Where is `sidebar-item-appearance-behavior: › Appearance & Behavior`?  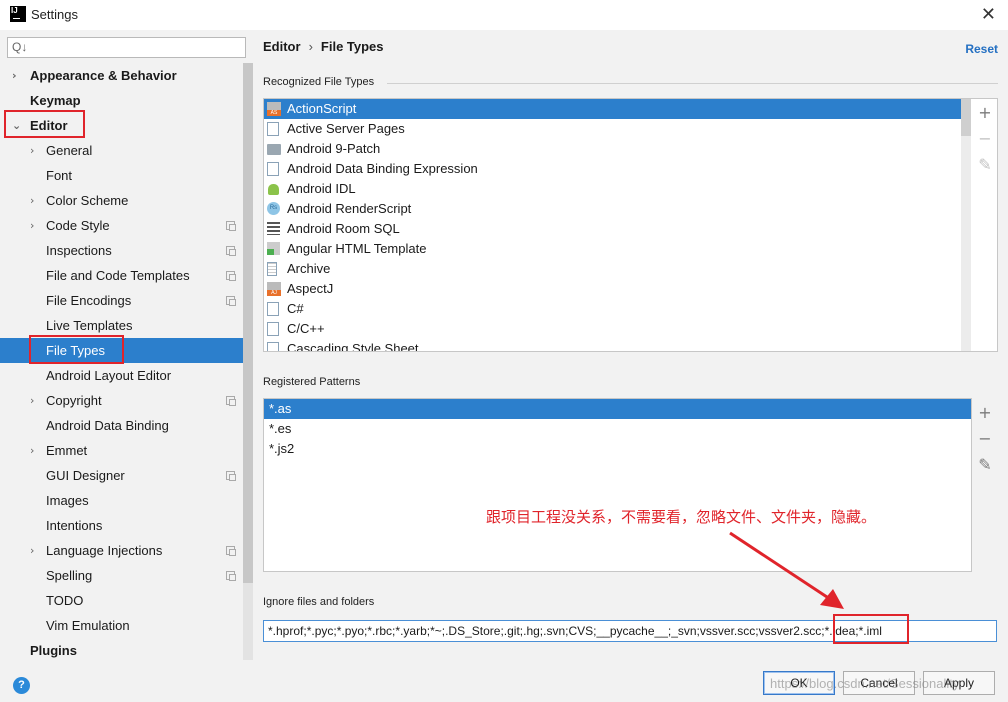
sidebar-item-appearance-behavior: › Appearance & Behavior is located at coordinates (126, 75).